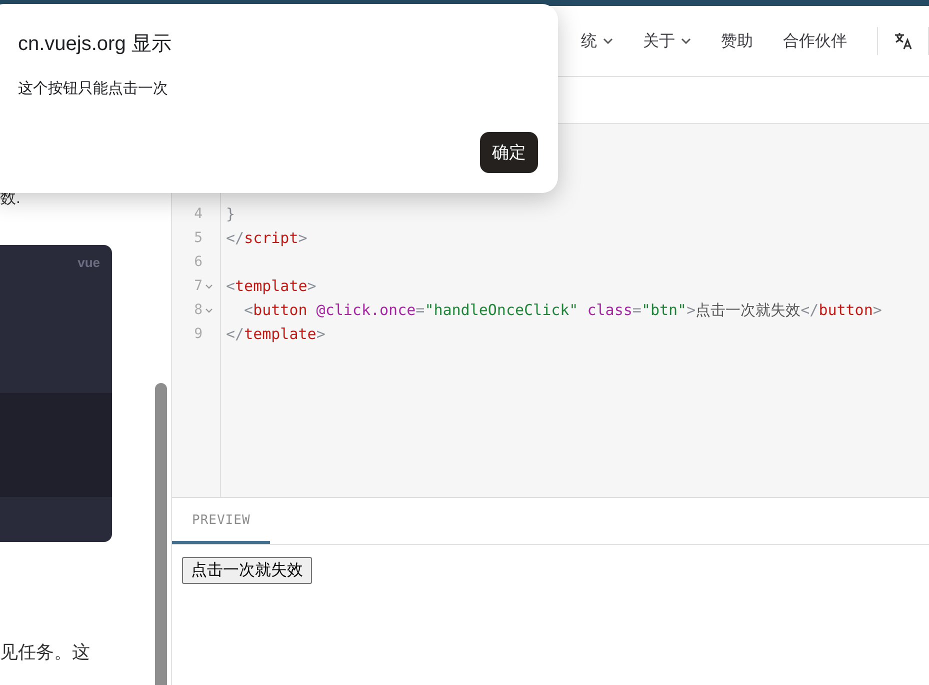  Describe the element at coordinates (667, 41) in the screenshot. I see `nav-link: 关于` at that location.